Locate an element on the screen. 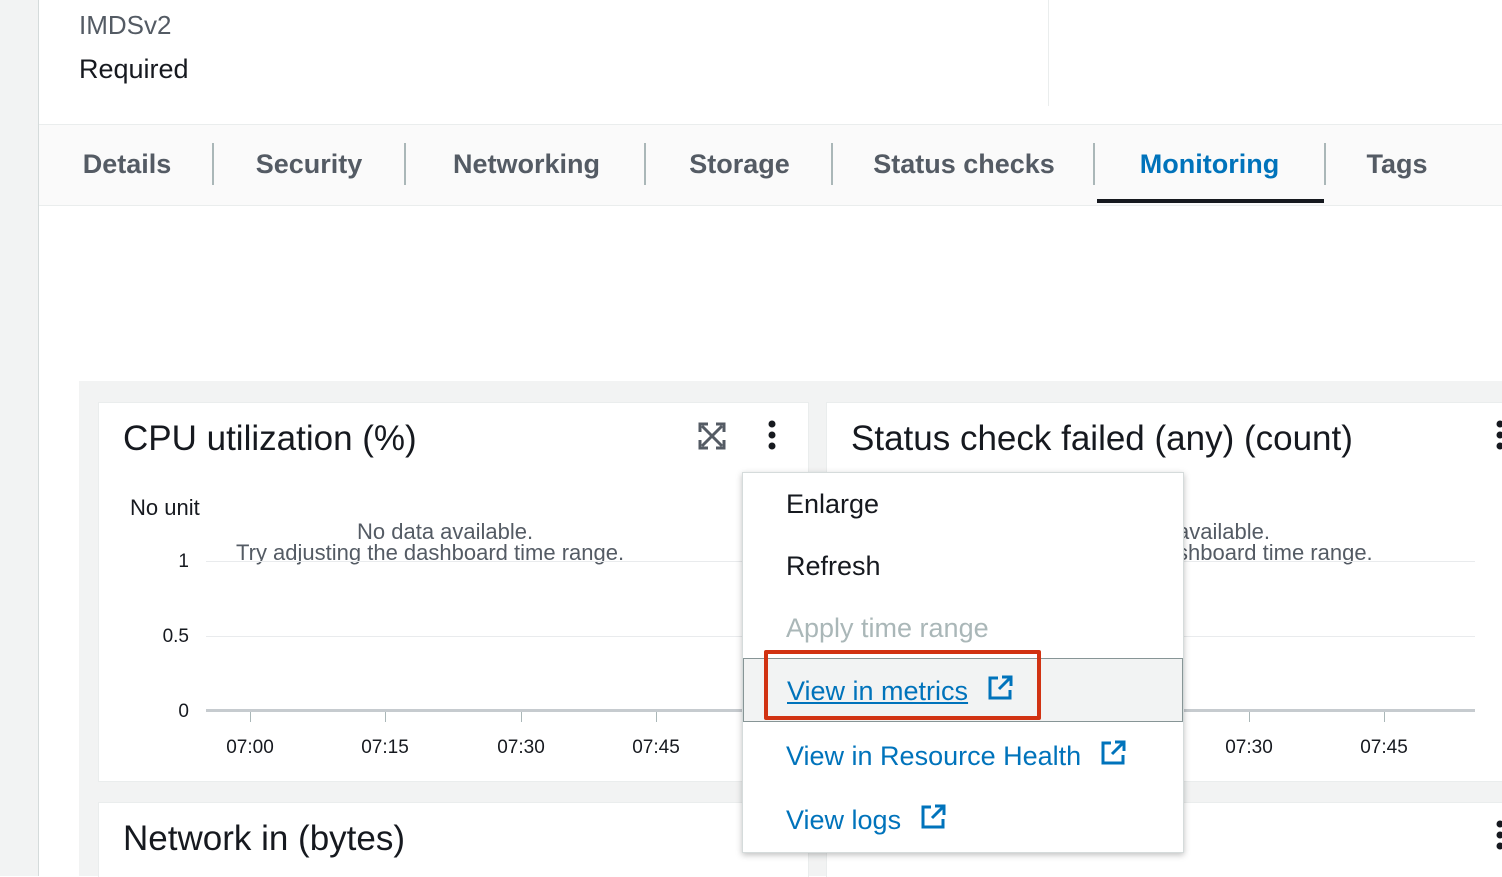 The image size is (1502, 877). network-in-widget: Network in (bytes) is located at coordinates (453, 839).